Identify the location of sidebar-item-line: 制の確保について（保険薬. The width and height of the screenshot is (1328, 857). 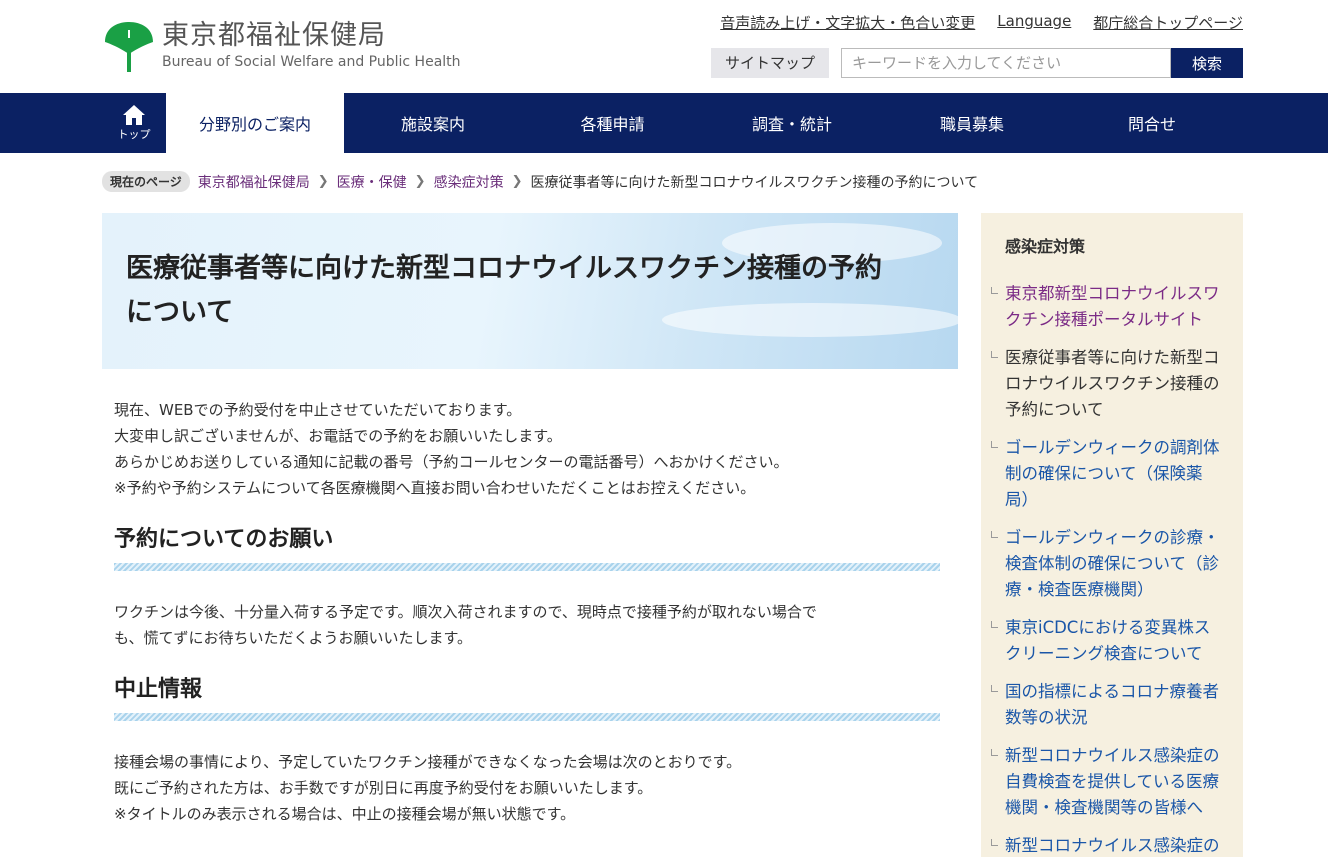
(1104, 473).